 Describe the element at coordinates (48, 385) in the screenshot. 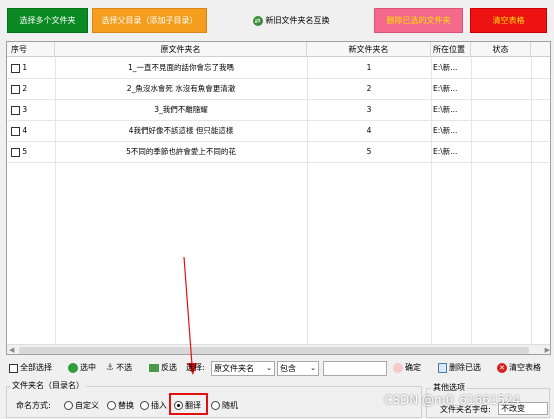

I see `naming-group-title: 文件夹名（目录名）` at that location.